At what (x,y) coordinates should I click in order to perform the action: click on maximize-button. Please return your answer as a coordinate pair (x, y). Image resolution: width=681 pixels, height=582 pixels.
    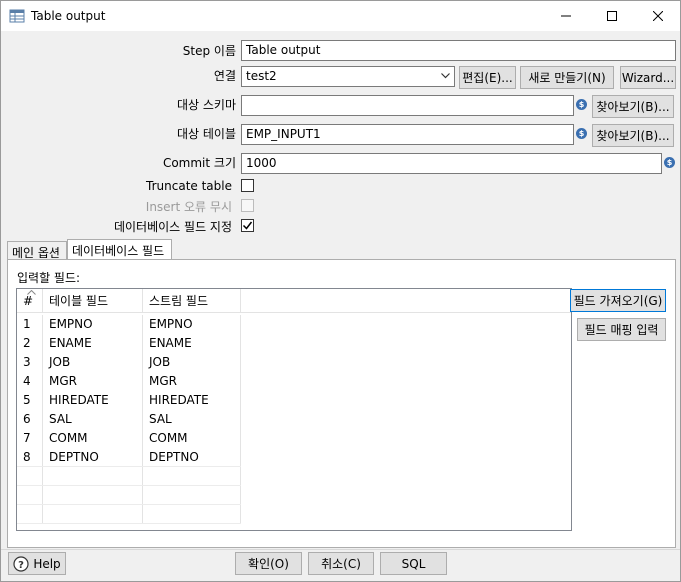
    Looking at the image, I should click on (612, 16).